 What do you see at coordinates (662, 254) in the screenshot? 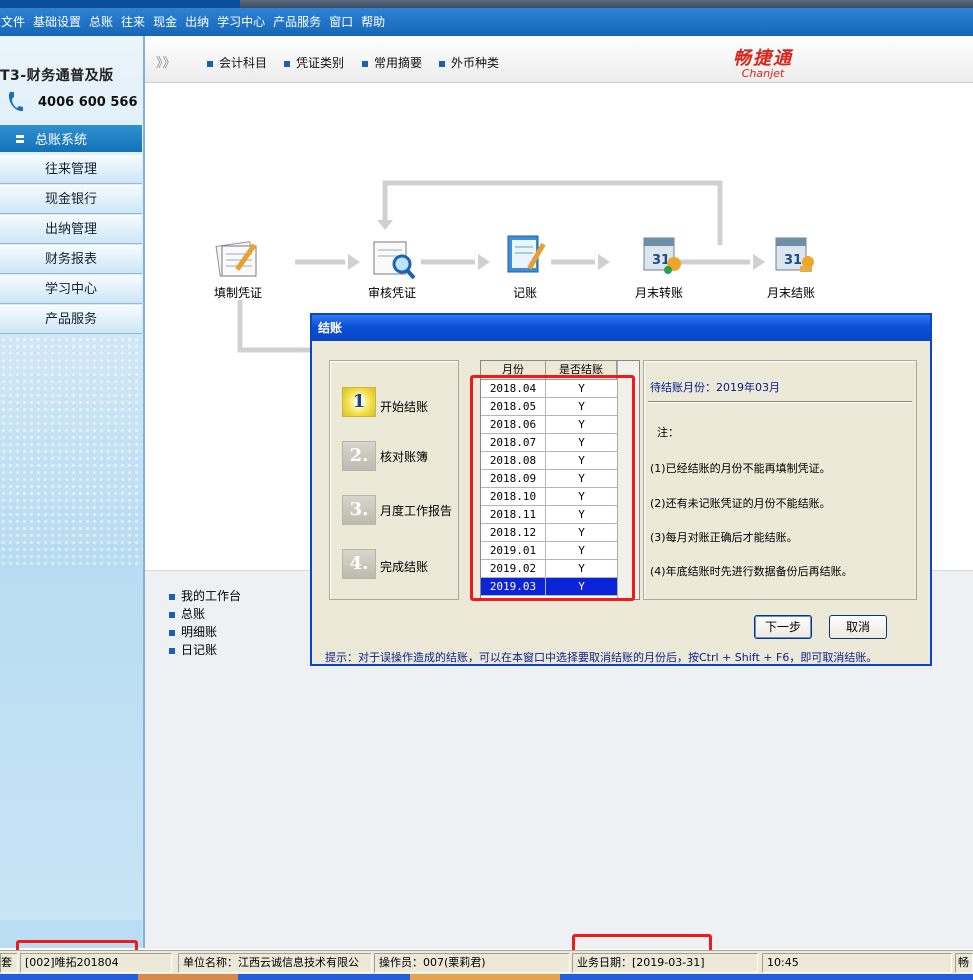
I see `month-end-transfer-icon: 31` at bounding box center [662, 254].